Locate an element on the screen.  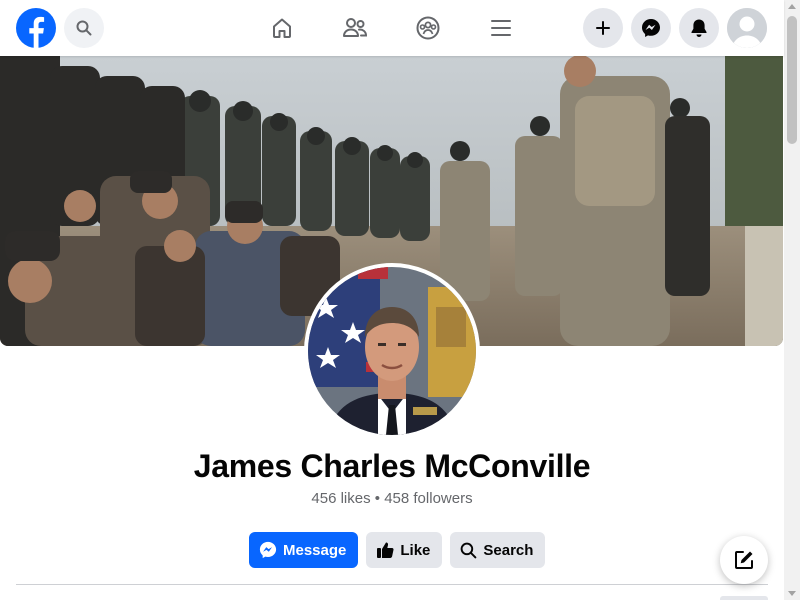
notifications-button is located at coordinates (699, 28).